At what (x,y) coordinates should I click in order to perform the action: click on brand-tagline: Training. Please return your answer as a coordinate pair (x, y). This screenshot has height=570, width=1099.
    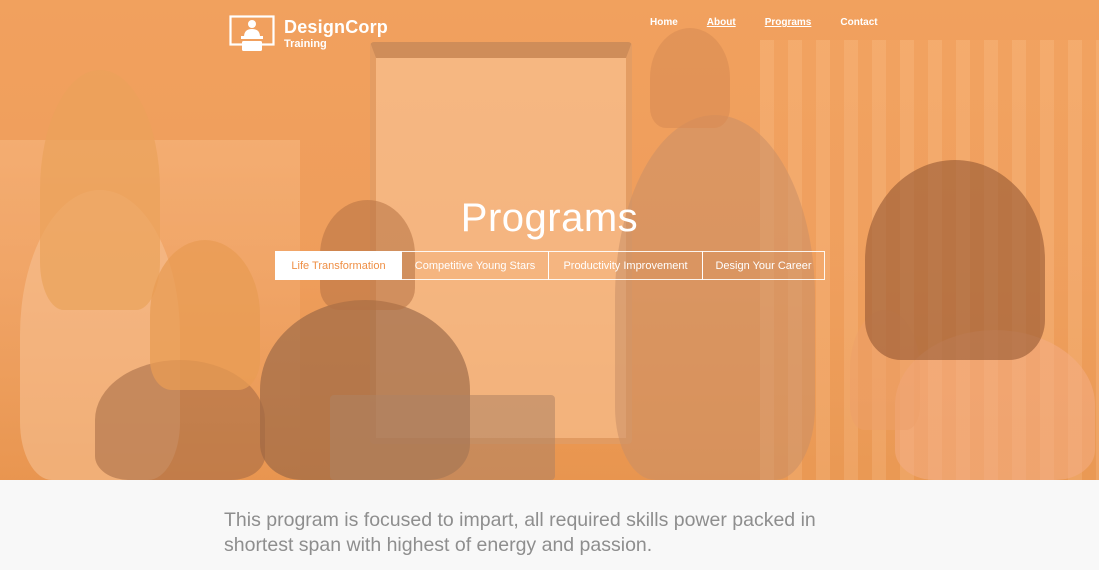
    Looking at the image, I should click on (305, 44).